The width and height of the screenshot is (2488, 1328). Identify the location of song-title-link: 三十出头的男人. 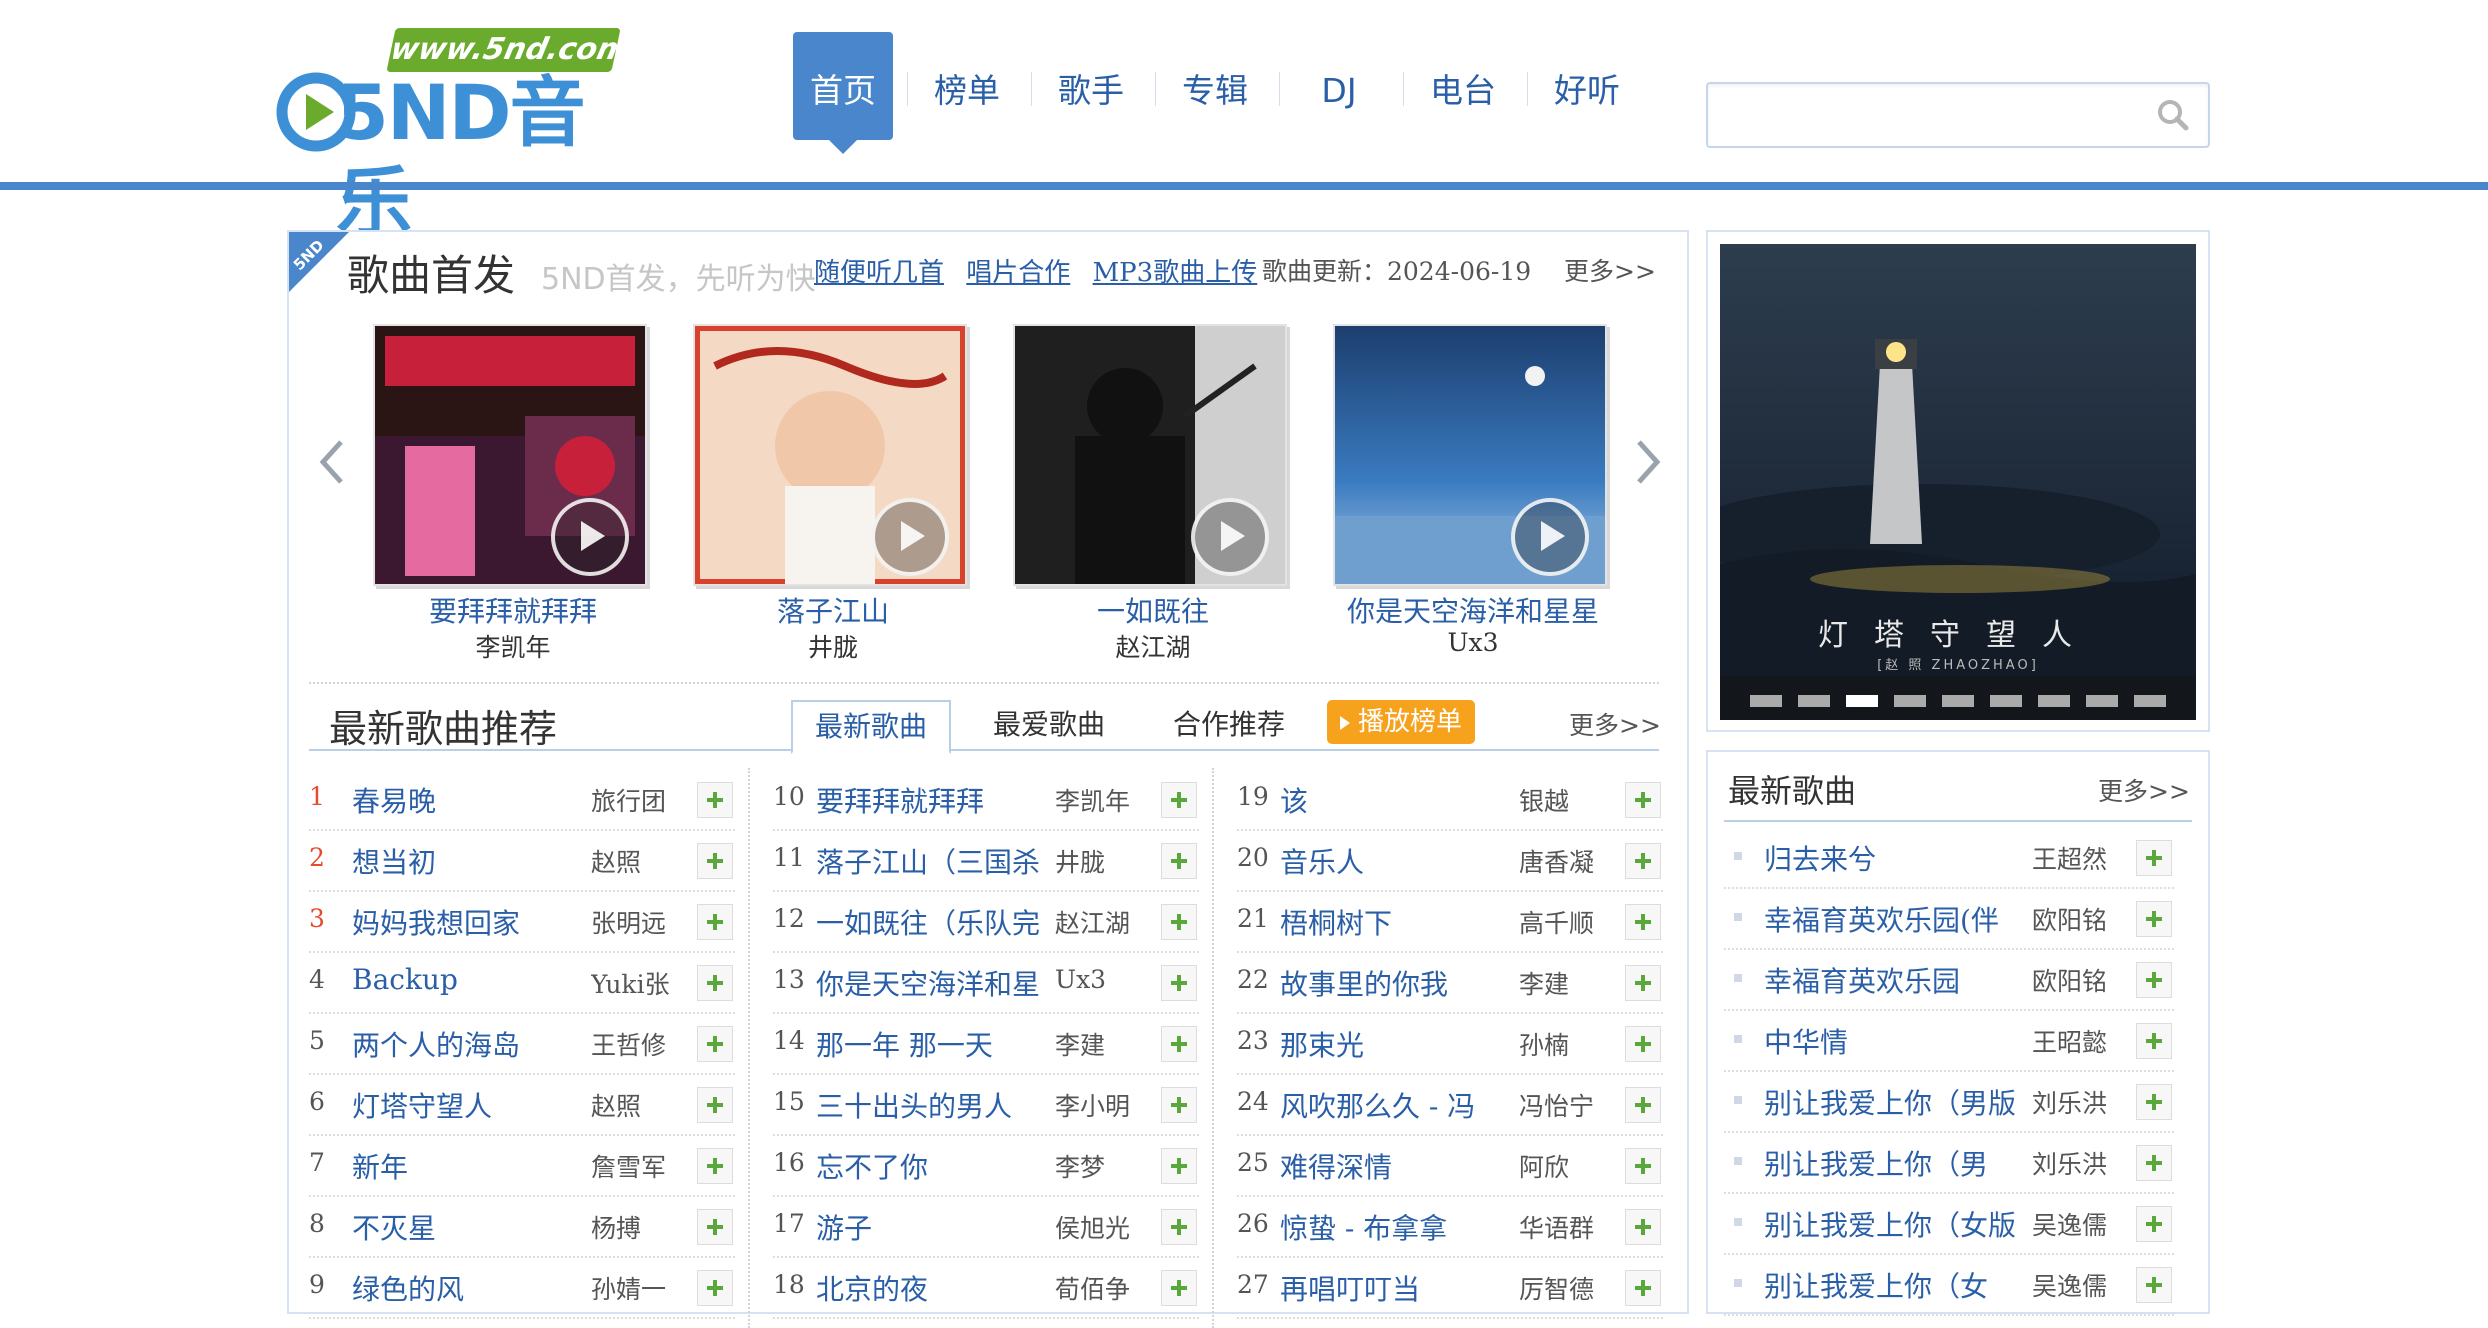
(930, 1105).